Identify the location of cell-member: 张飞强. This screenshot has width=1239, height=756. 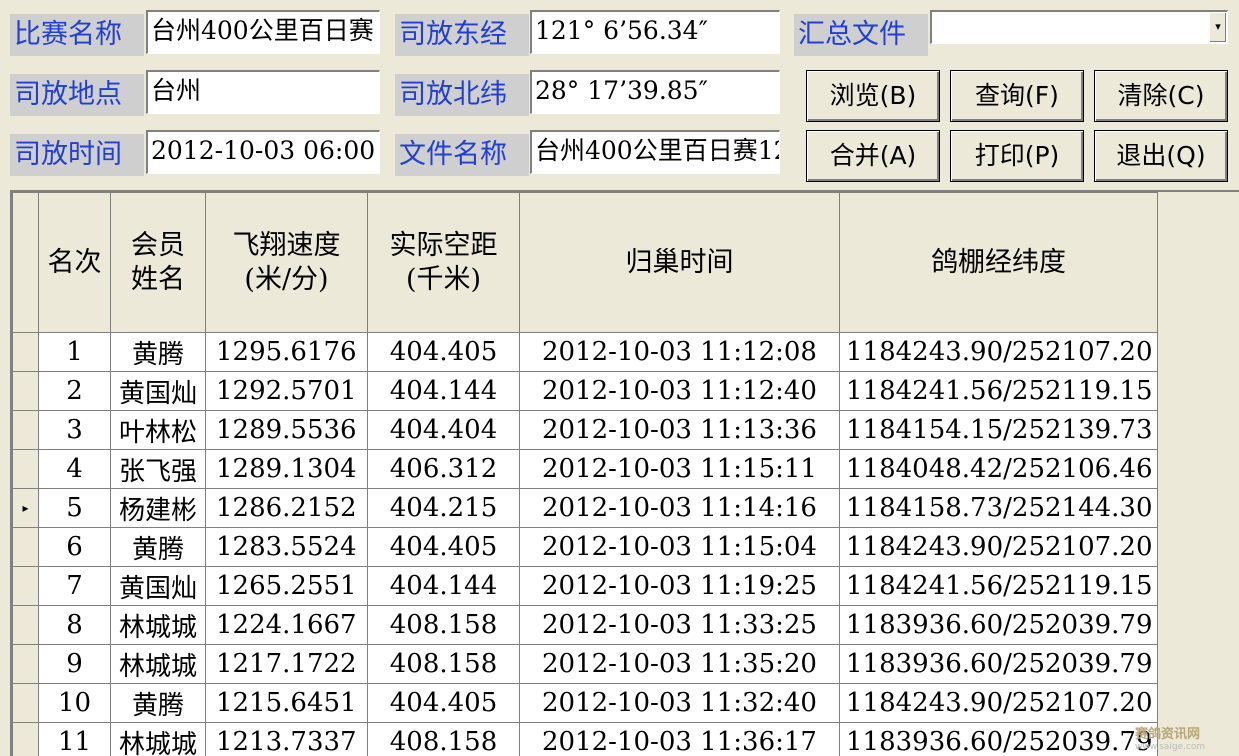
(158, 469).